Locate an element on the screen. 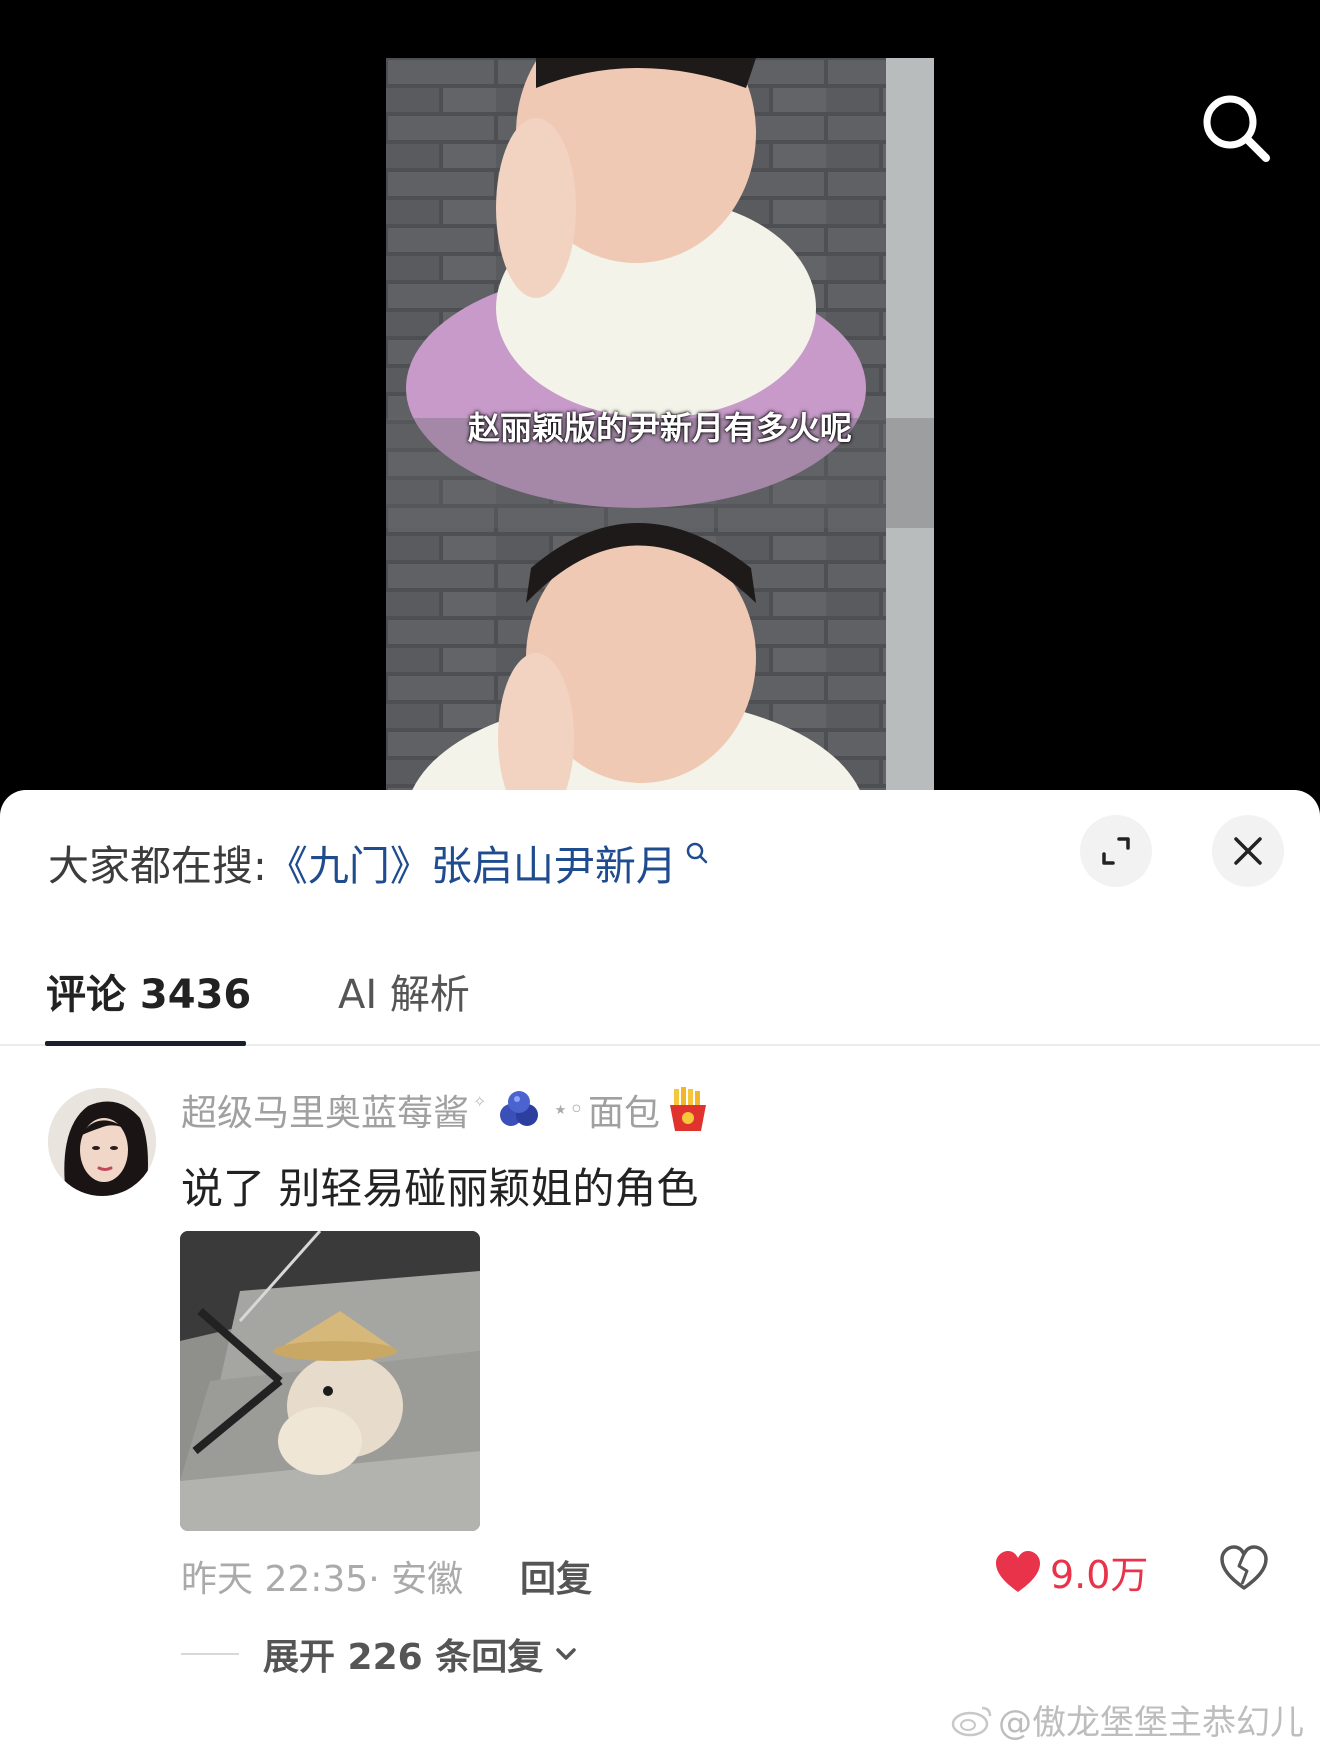 The image size is (1320, 1750). dislike-button is located at coordinates (1244, 1570).